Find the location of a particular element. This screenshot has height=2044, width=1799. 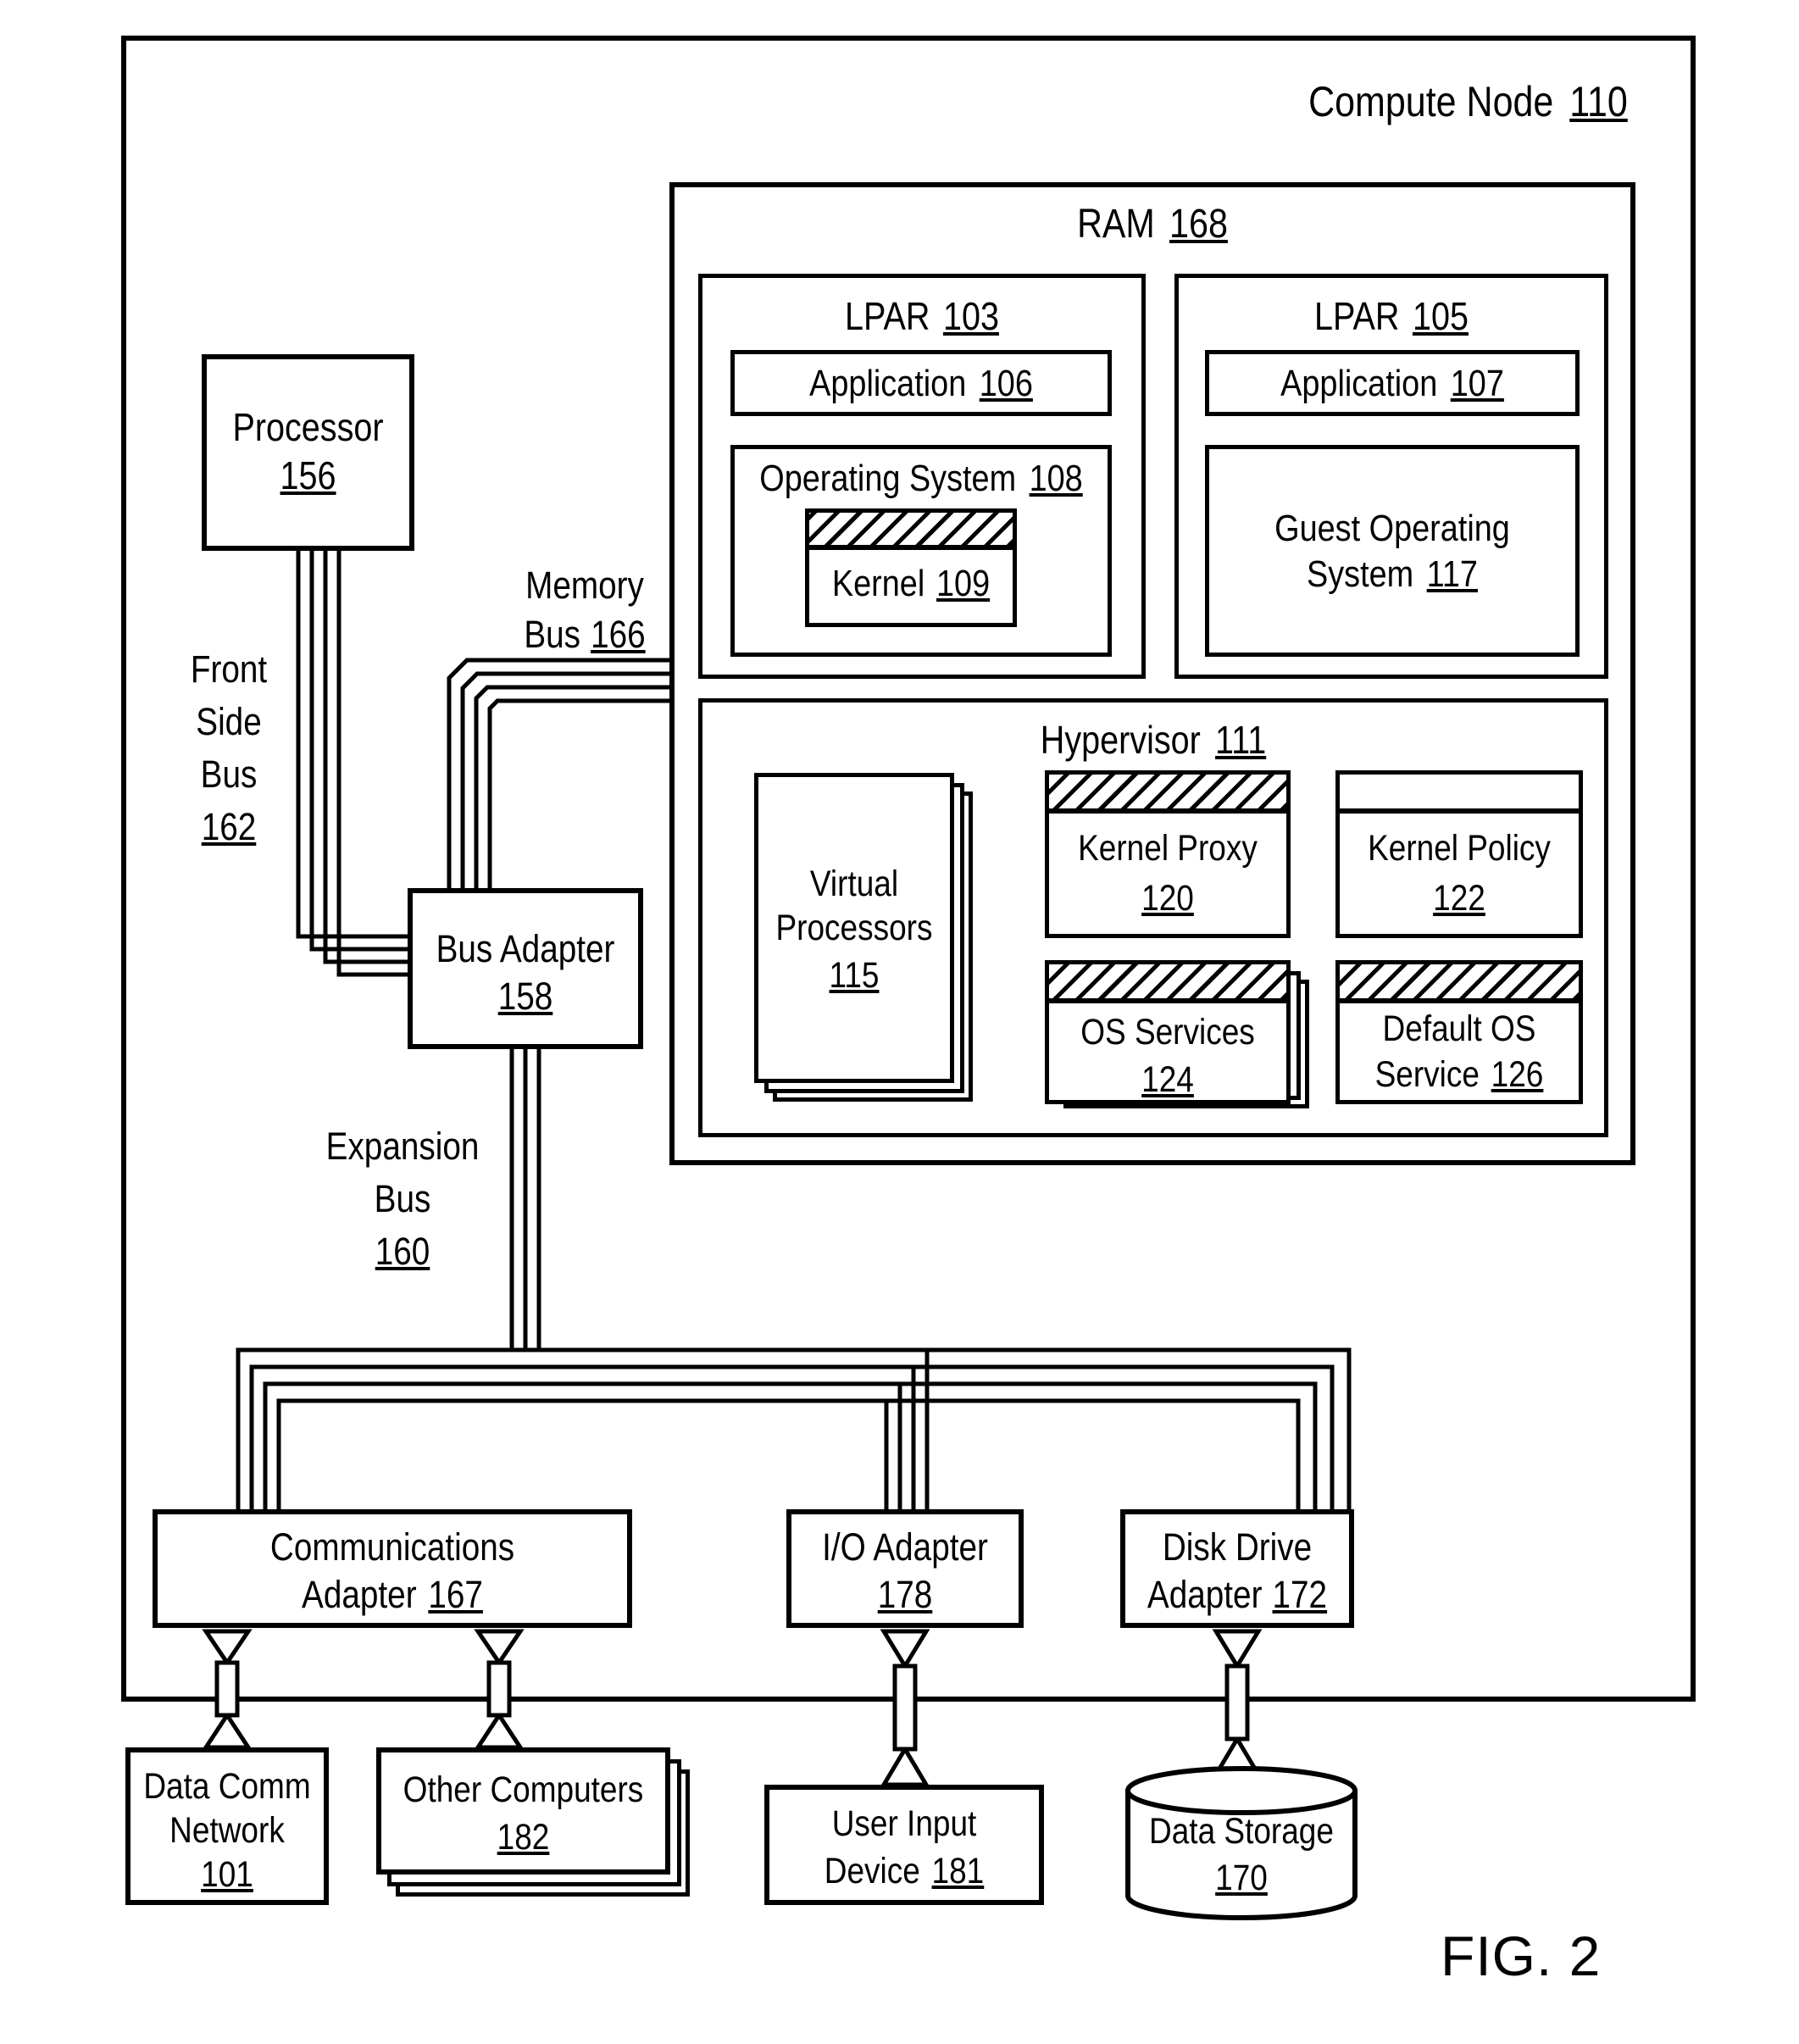

arrow-comms-to-network is located at coordinates (228, 1689).